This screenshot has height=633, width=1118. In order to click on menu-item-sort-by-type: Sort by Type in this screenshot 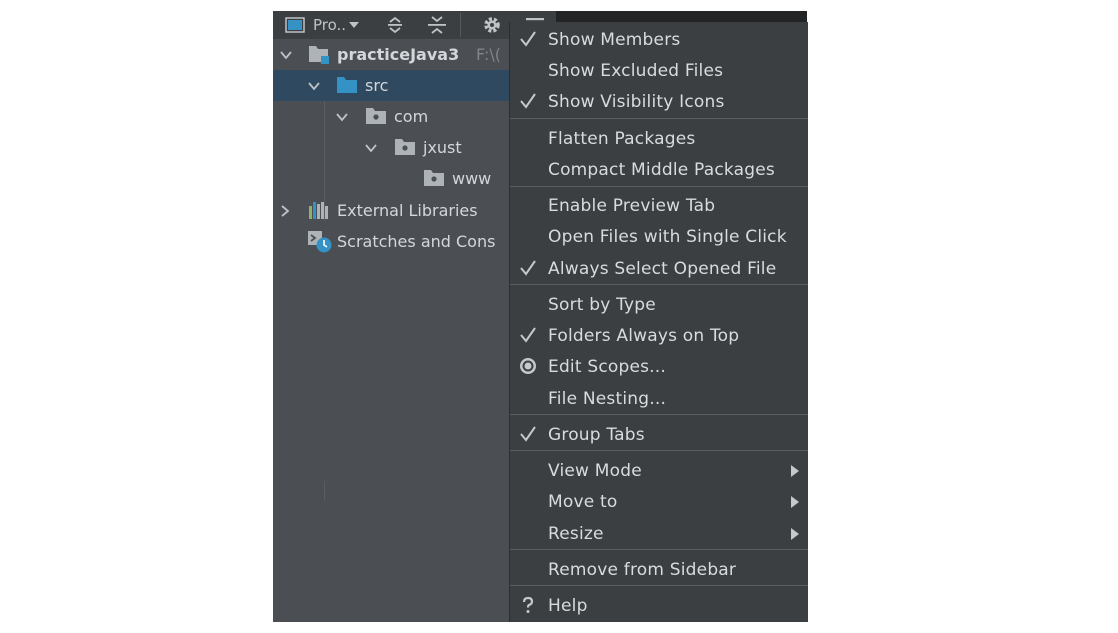, I will do `click(659, 304)`.